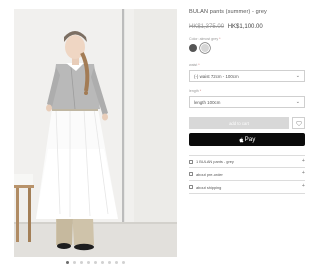 This screenshot has height=271, width=320. I want to click on accordion-item-shipping: about shipping +, so click(247, 187).